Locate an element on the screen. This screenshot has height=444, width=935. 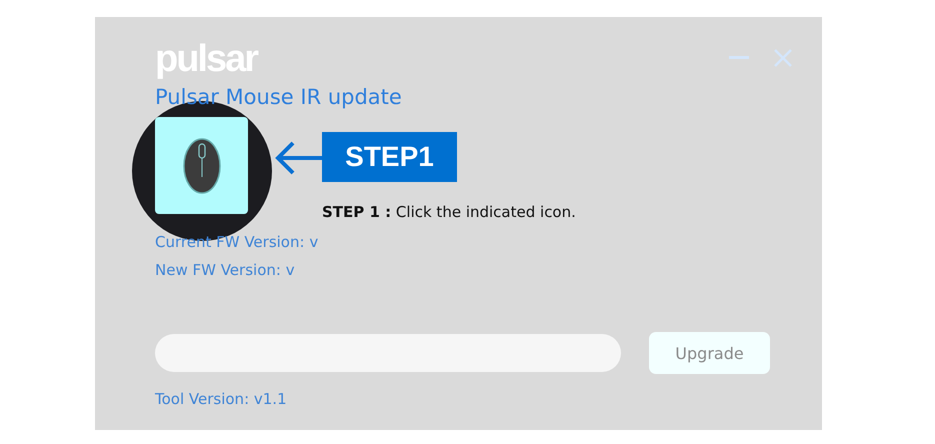
close-icon is located at coordinates (783, 58).